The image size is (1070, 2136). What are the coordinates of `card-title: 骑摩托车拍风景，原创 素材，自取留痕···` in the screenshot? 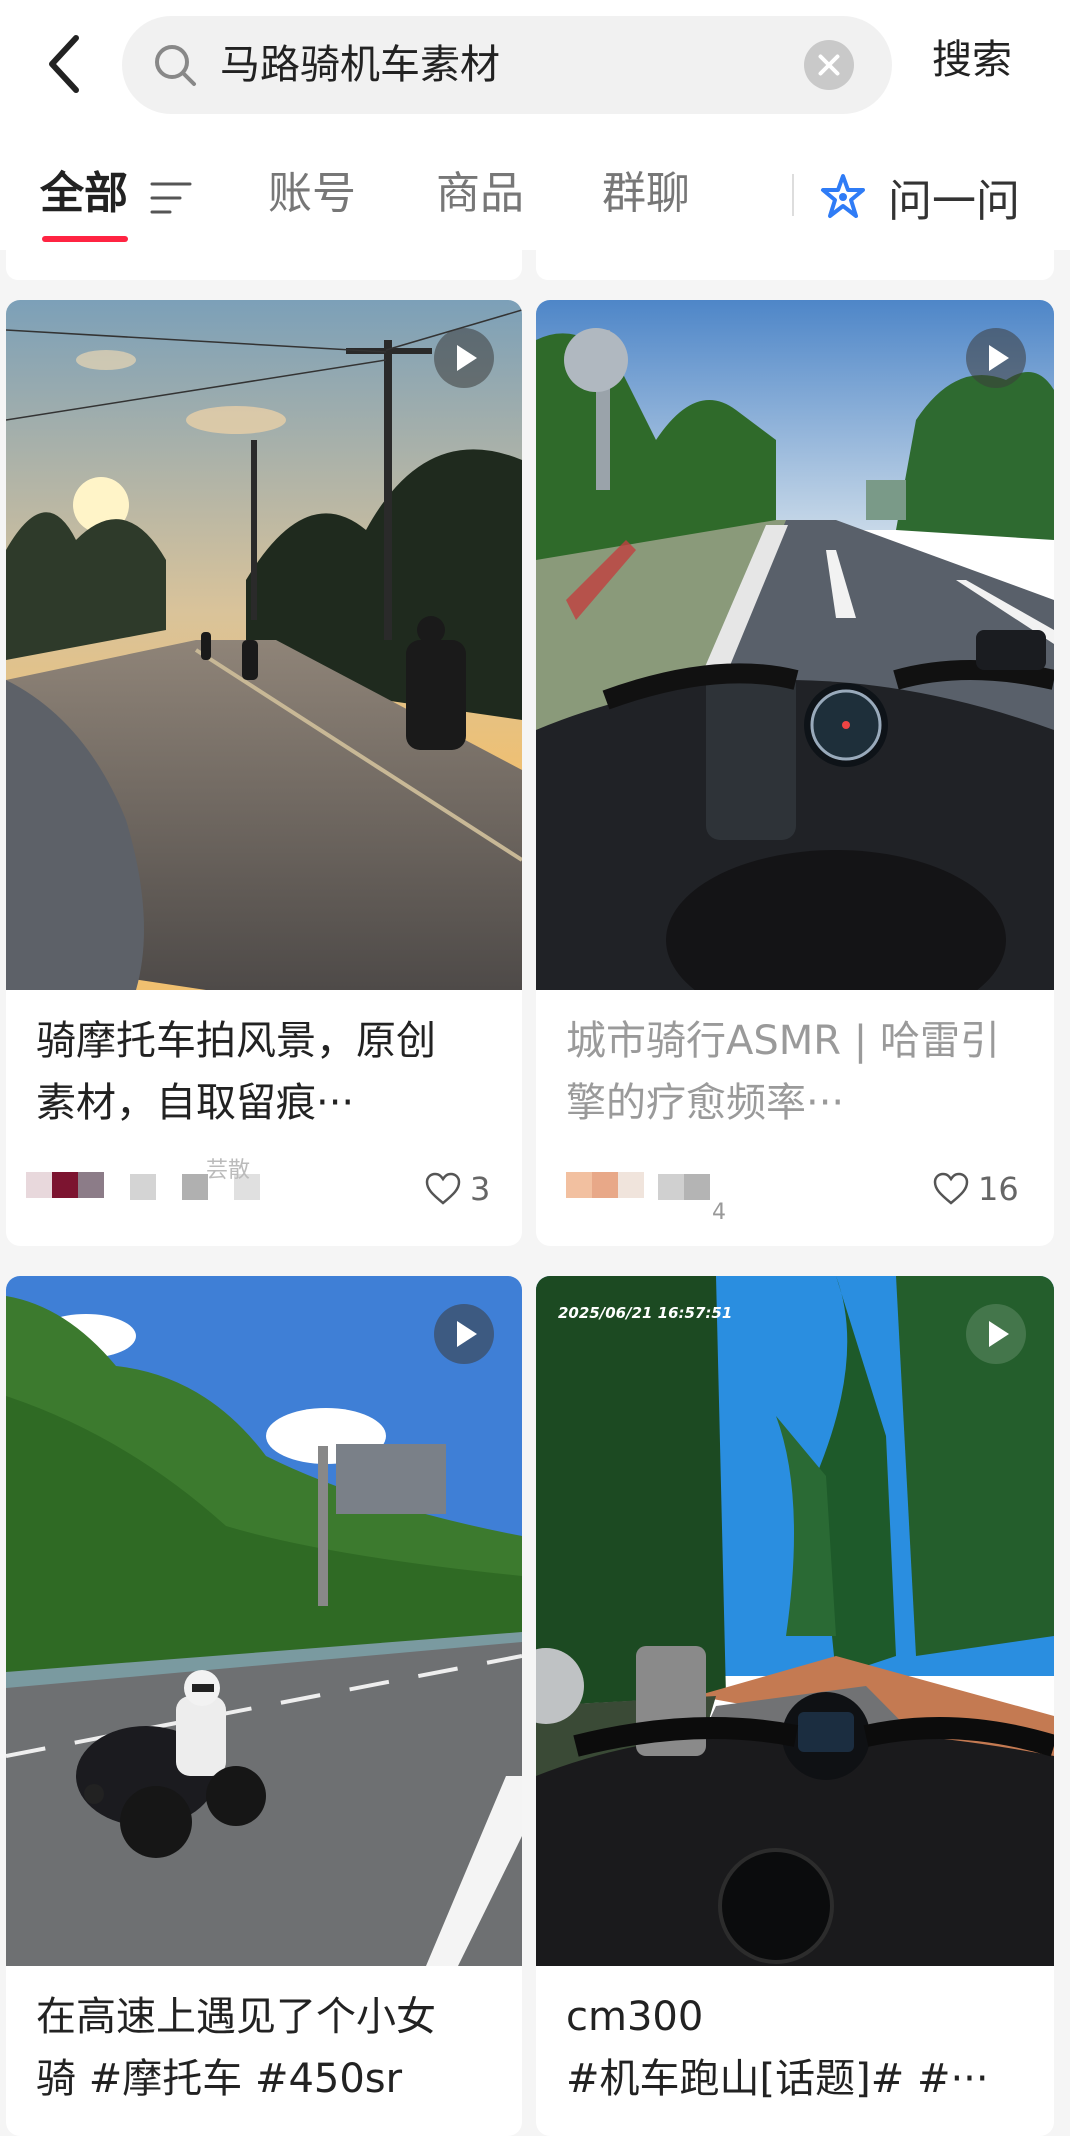 It's located at (266, 1072).